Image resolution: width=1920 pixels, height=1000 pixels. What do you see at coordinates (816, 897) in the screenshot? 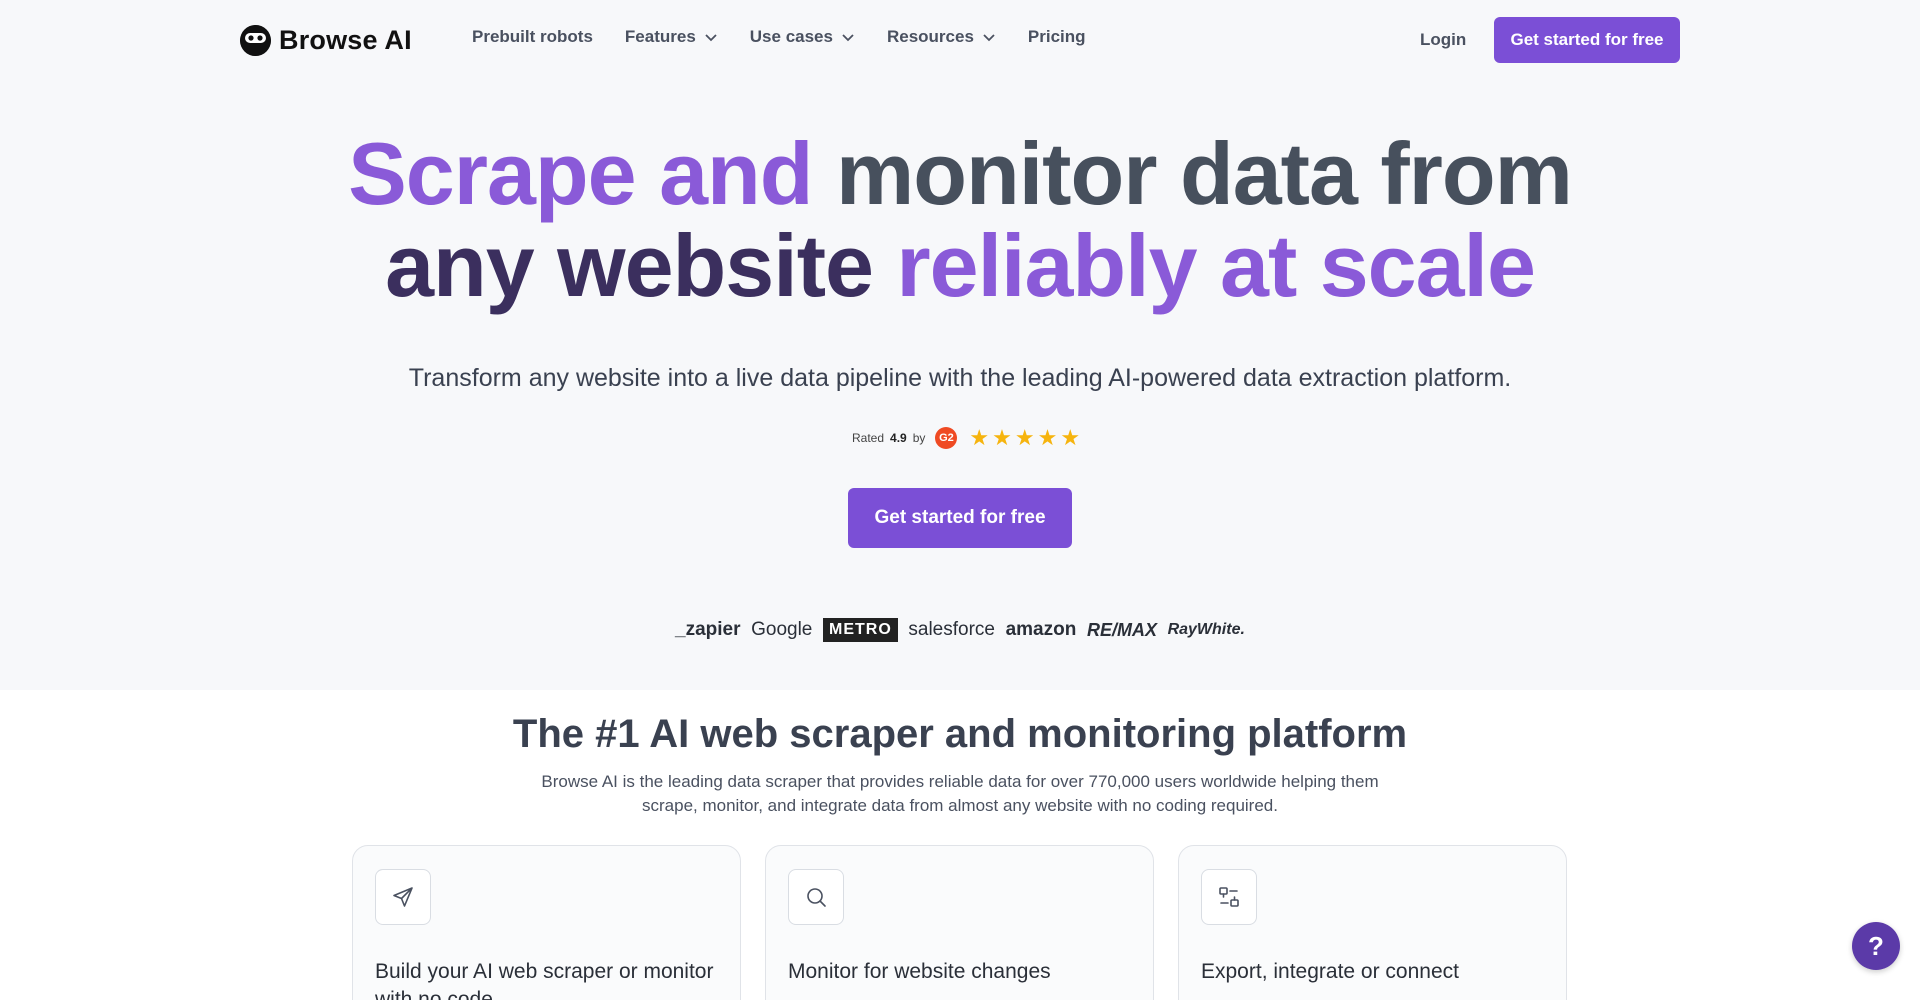
I see `search-icon` at bounding box center [816, 897].